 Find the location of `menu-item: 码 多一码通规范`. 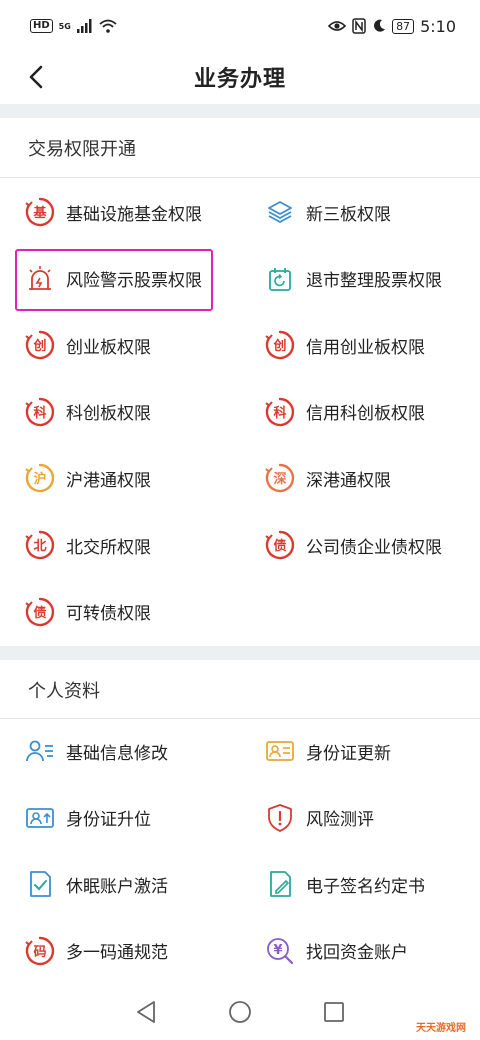

menu-item: 码 多一码通规范 is located at coordinates (124, 951).